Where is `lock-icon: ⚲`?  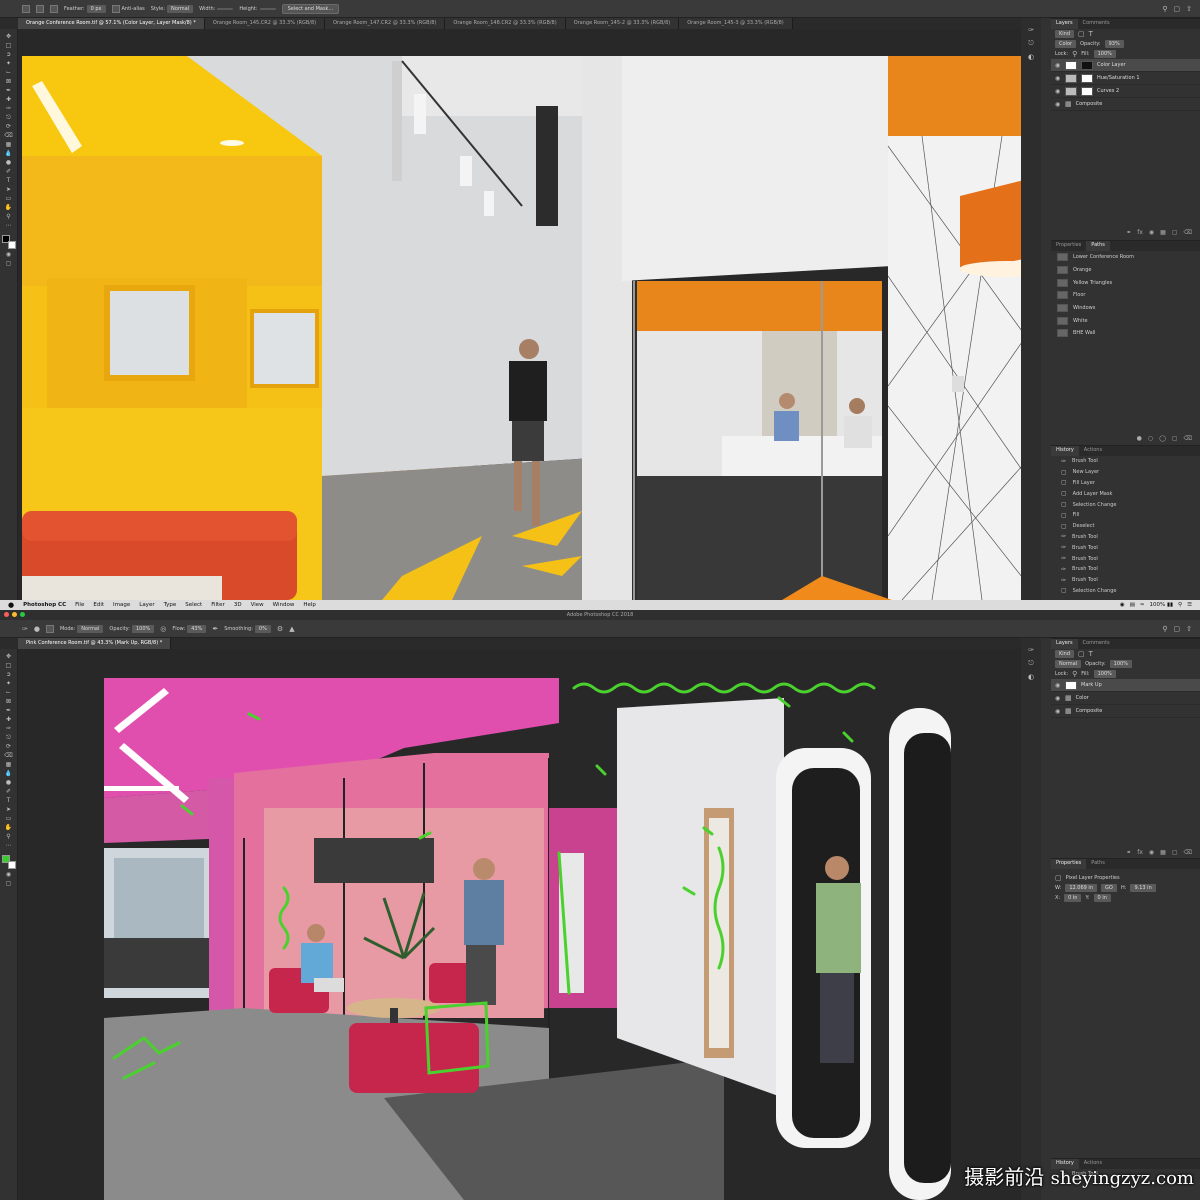 lock-icon: ⚲ is located at coordinates (1074, 674).